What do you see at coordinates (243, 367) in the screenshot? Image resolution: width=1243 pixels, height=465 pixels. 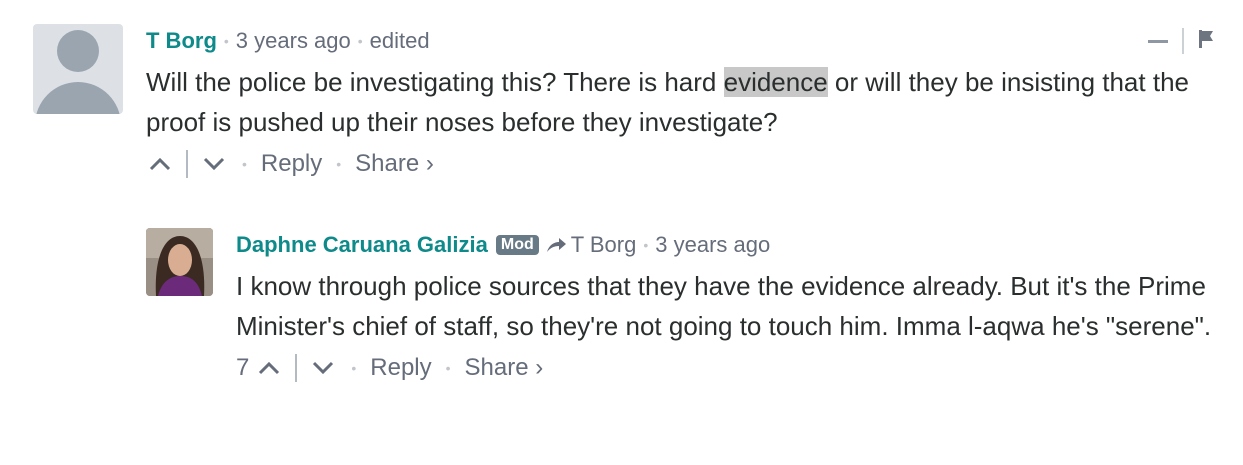 I see `vote-count: 7` at bounding box center [243, 367].